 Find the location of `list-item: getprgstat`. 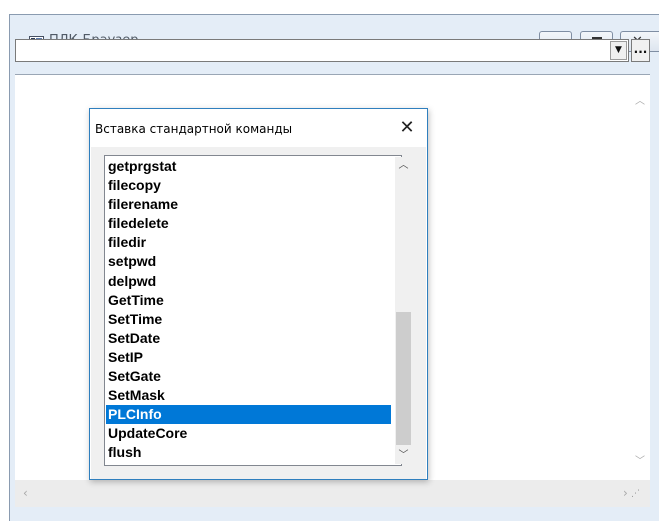

list-item: getprgstat is located at coordinates (248, 166).